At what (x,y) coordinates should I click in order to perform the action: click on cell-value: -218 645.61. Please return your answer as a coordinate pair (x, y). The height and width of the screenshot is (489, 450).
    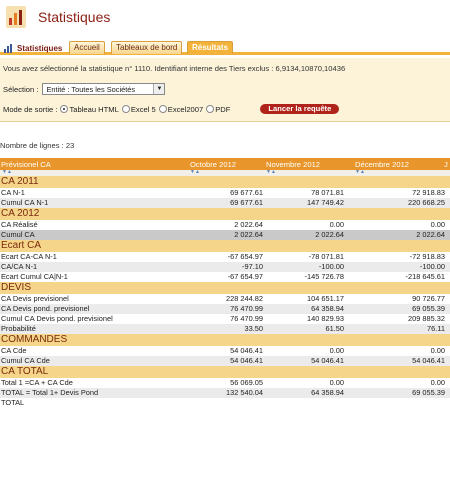
    Looking at the image, I should click on (425, 276).